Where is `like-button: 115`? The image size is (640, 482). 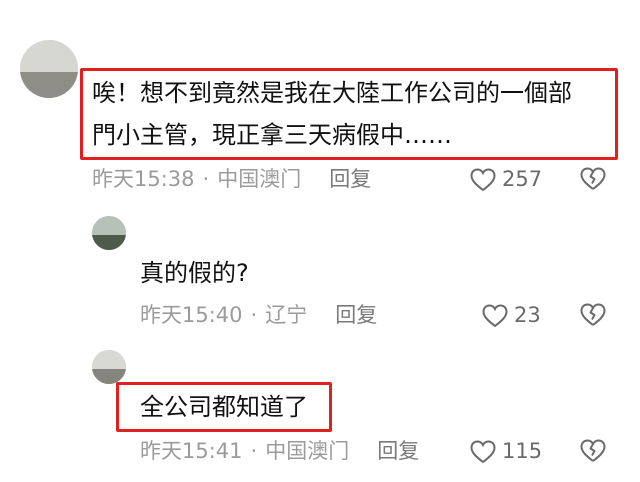
like-button: 115 is located at coordinates (506, 451).